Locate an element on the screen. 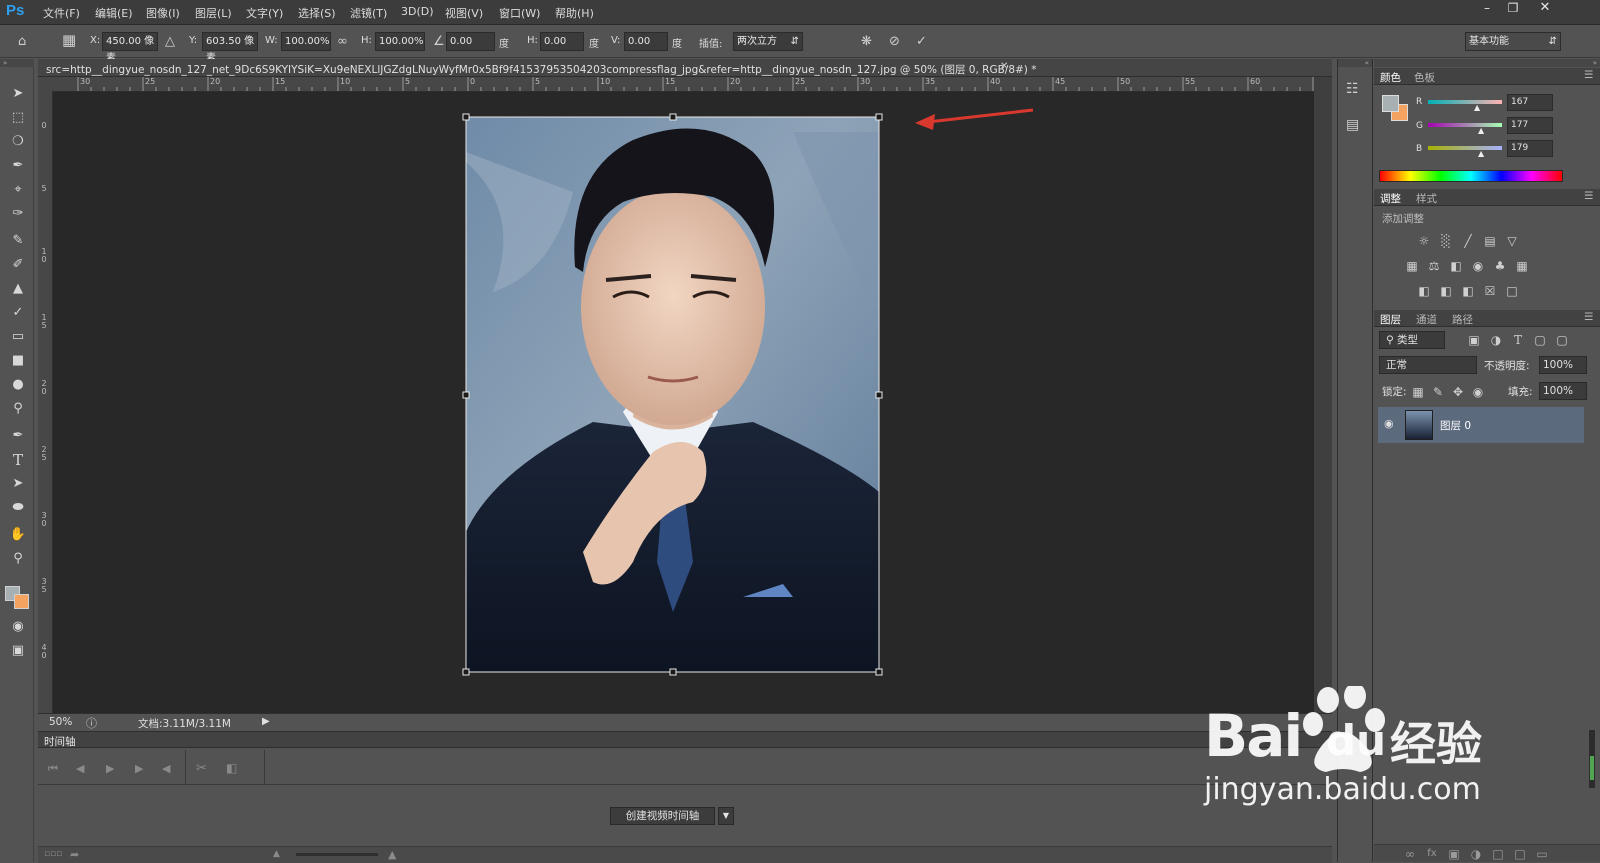  timeline-zoom-slider is located at coordinates (337, 854).